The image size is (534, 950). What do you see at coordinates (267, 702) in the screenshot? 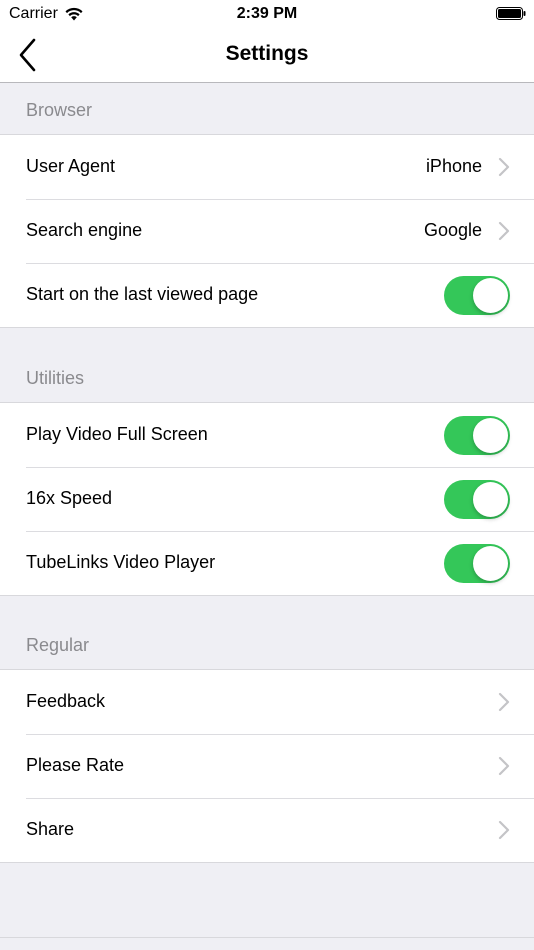
I see `feedback-row: Feedback` at bounding box center [267, 702].